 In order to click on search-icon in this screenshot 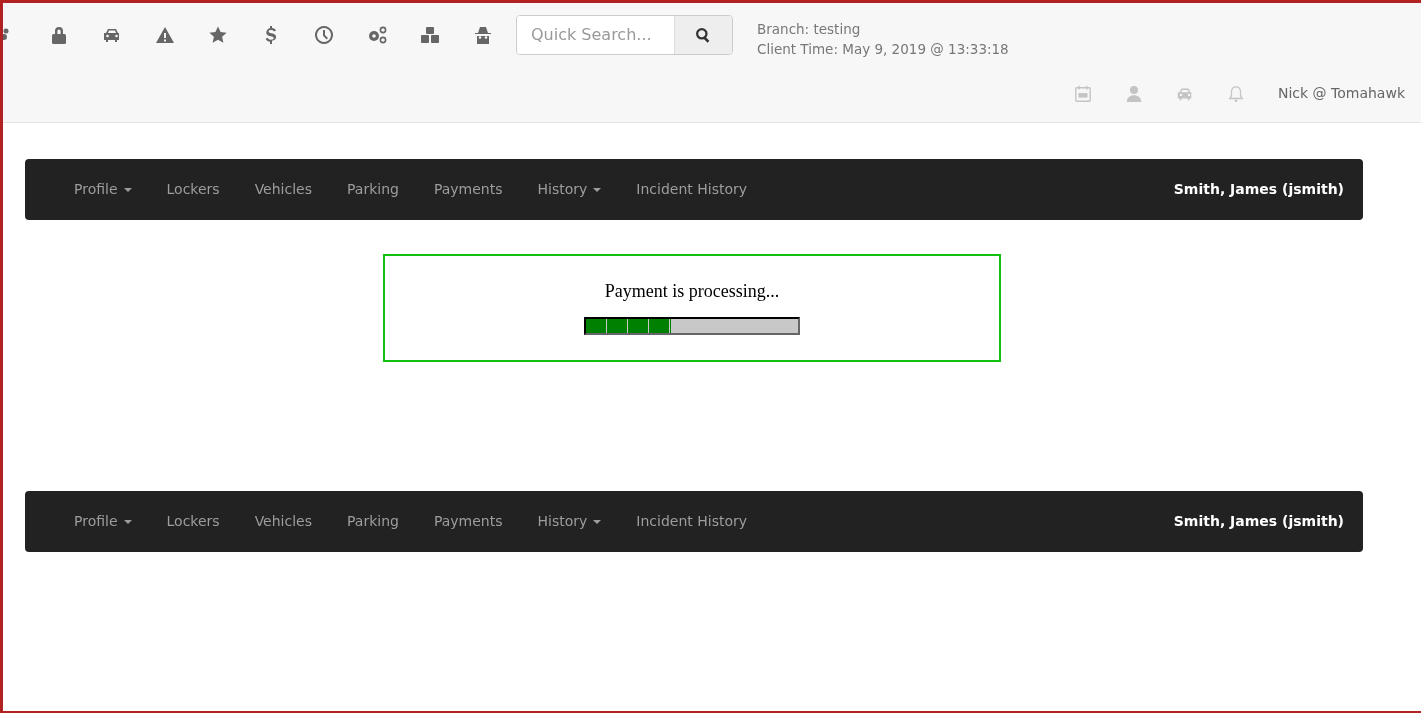, I will do `click(703, 35)`.